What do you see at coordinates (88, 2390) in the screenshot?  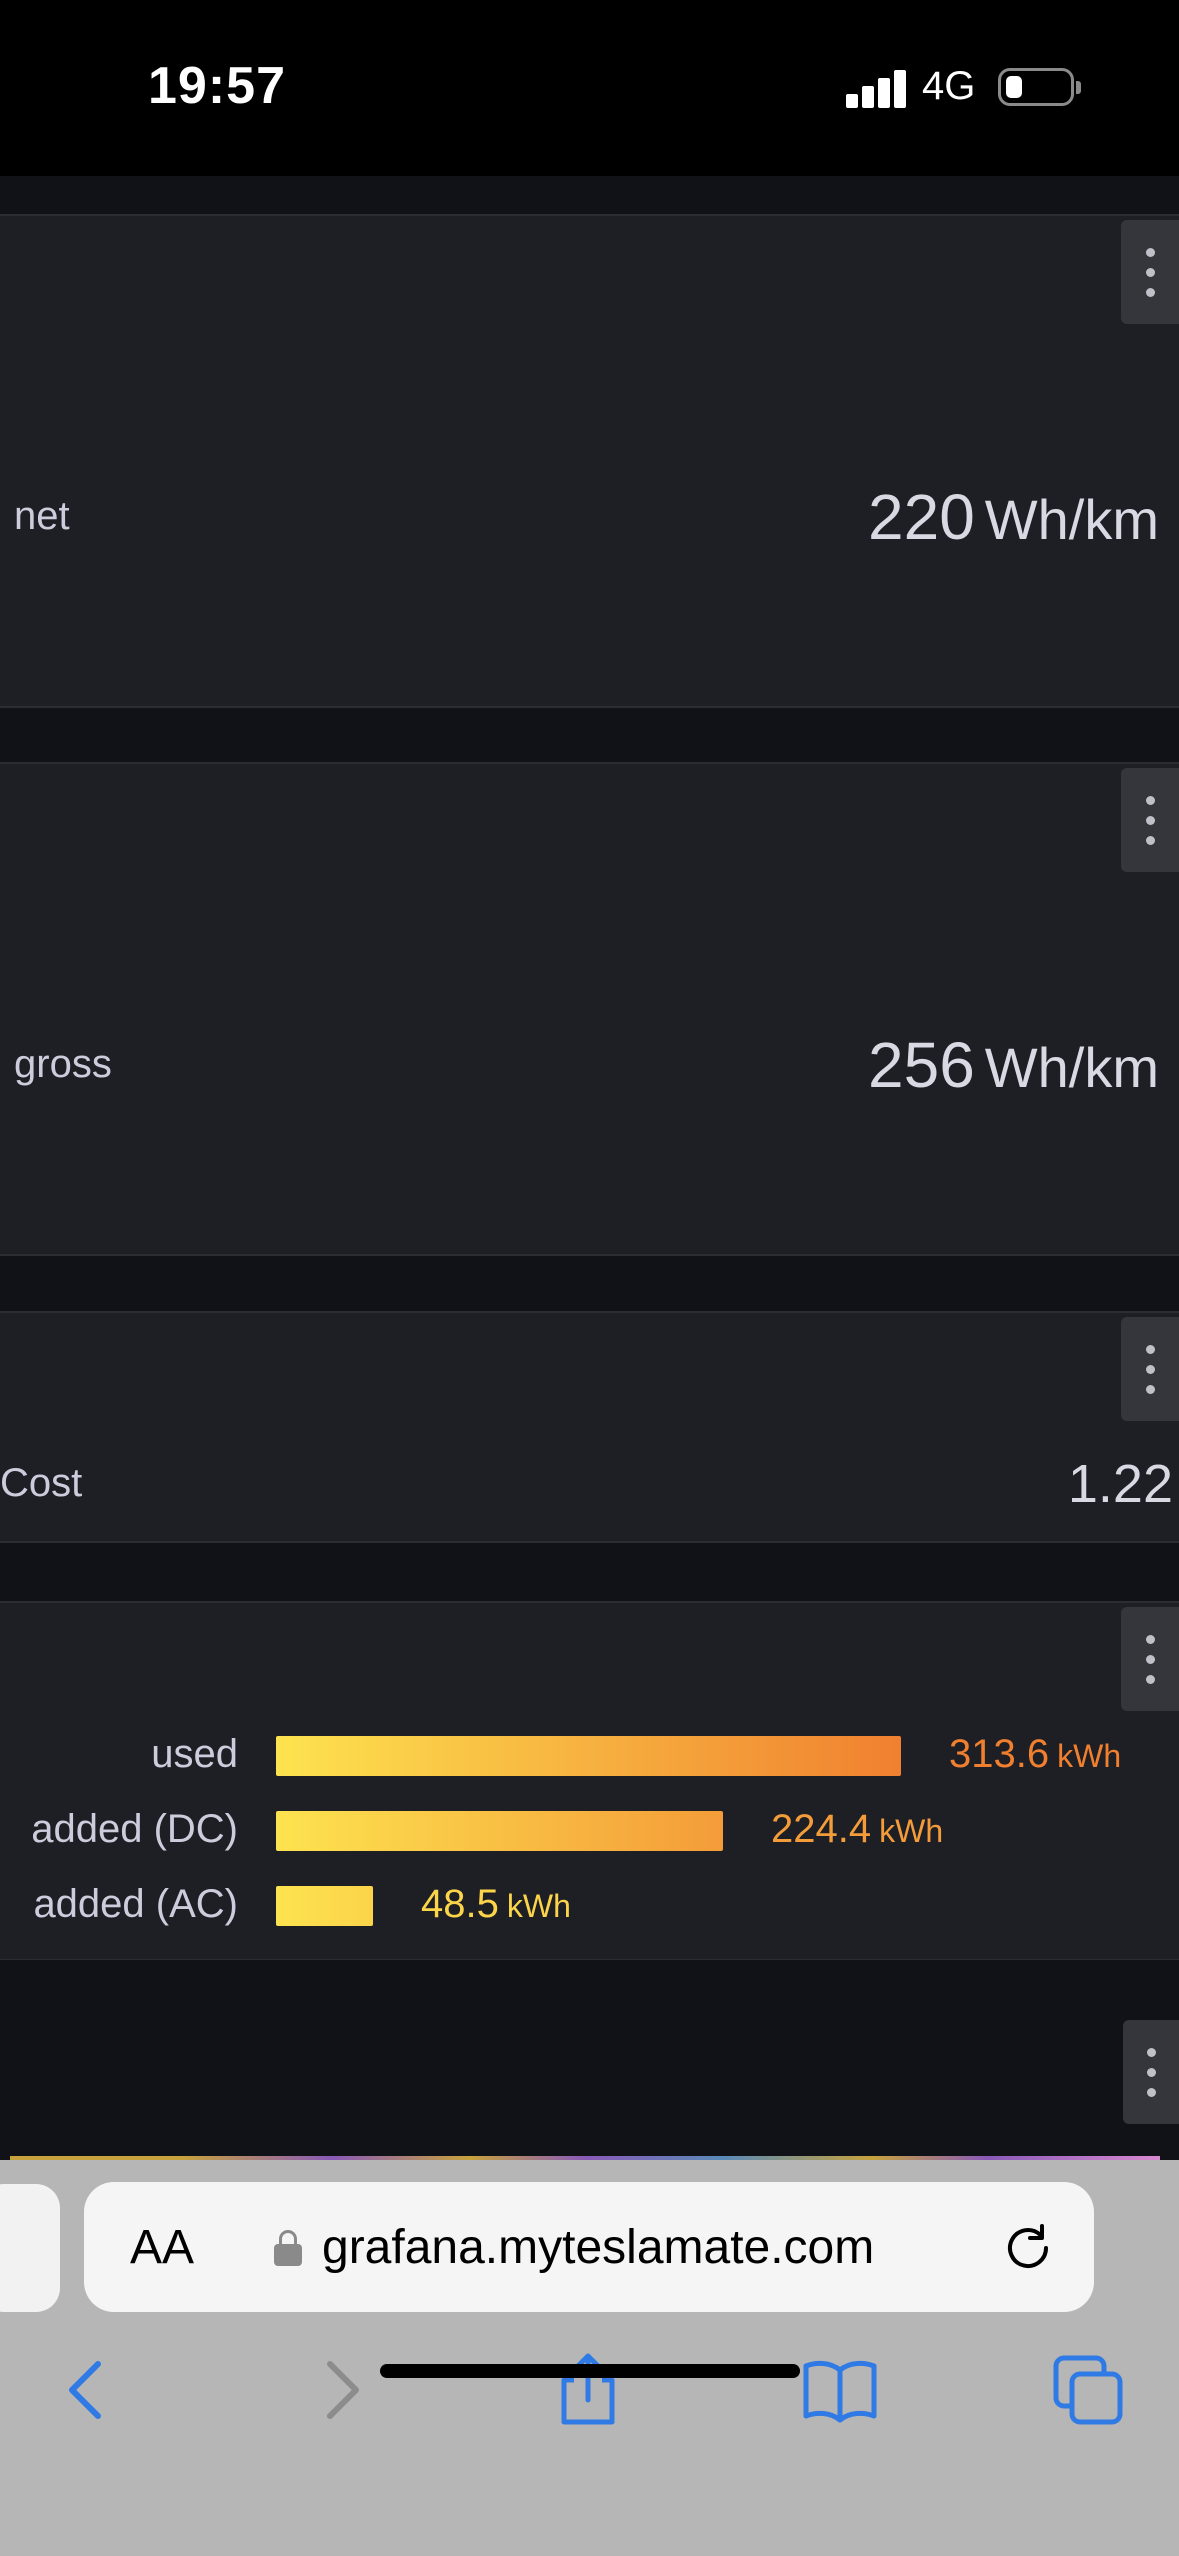 I see `back-icon` at bounding box center [88, 2390].